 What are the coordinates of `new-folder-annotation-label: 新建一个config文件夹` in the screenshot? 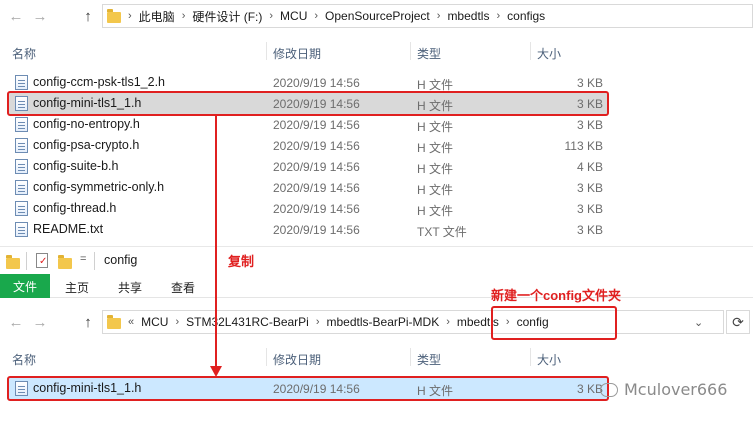 It's located at (556, 295).